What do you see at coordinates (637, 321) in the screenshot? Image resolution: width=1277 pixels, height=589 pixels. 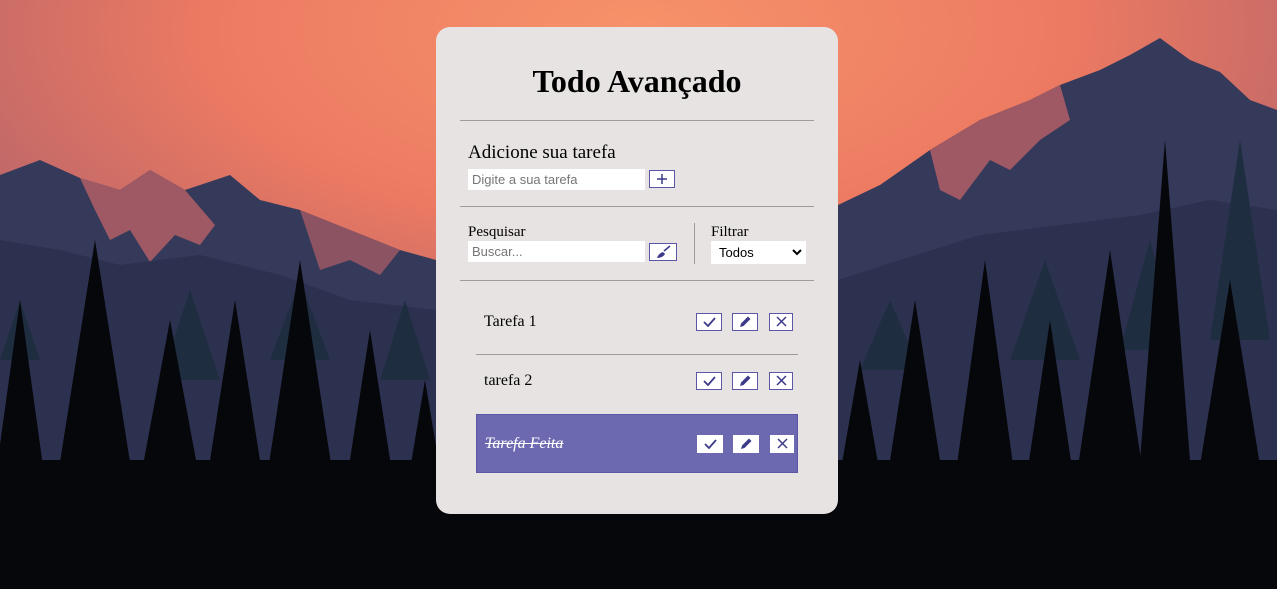 I see `todo-item: Tarefa 1` at bounding box center [637, 321].